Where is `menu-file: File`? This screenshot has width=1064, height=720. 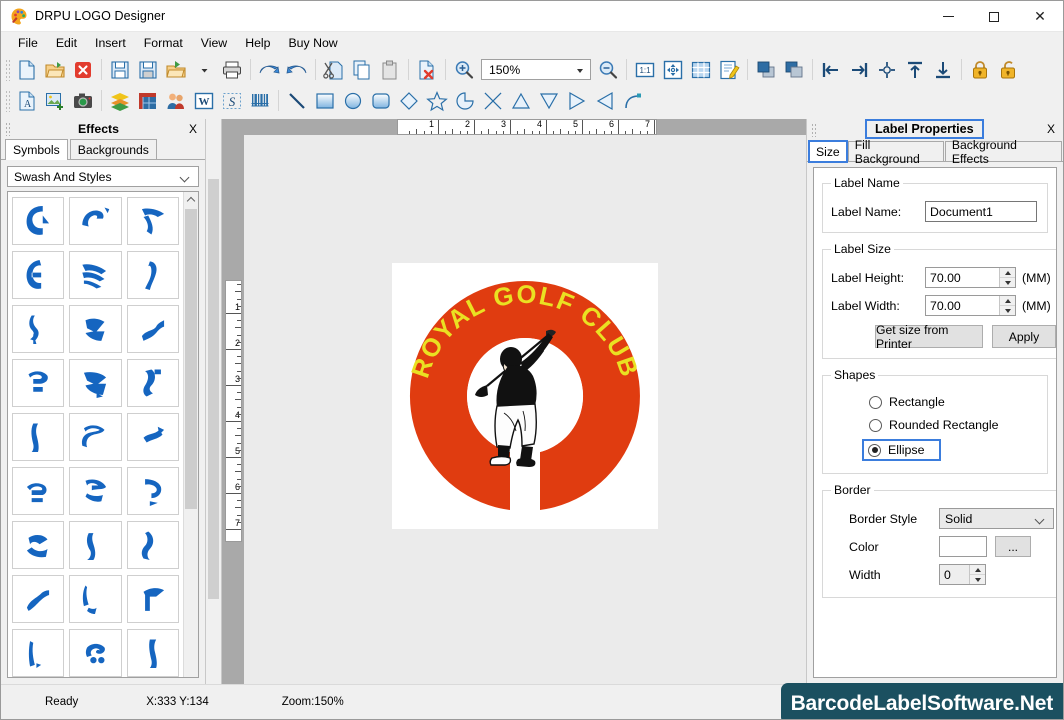 menu-file: File is located at coordinates (28, 43).